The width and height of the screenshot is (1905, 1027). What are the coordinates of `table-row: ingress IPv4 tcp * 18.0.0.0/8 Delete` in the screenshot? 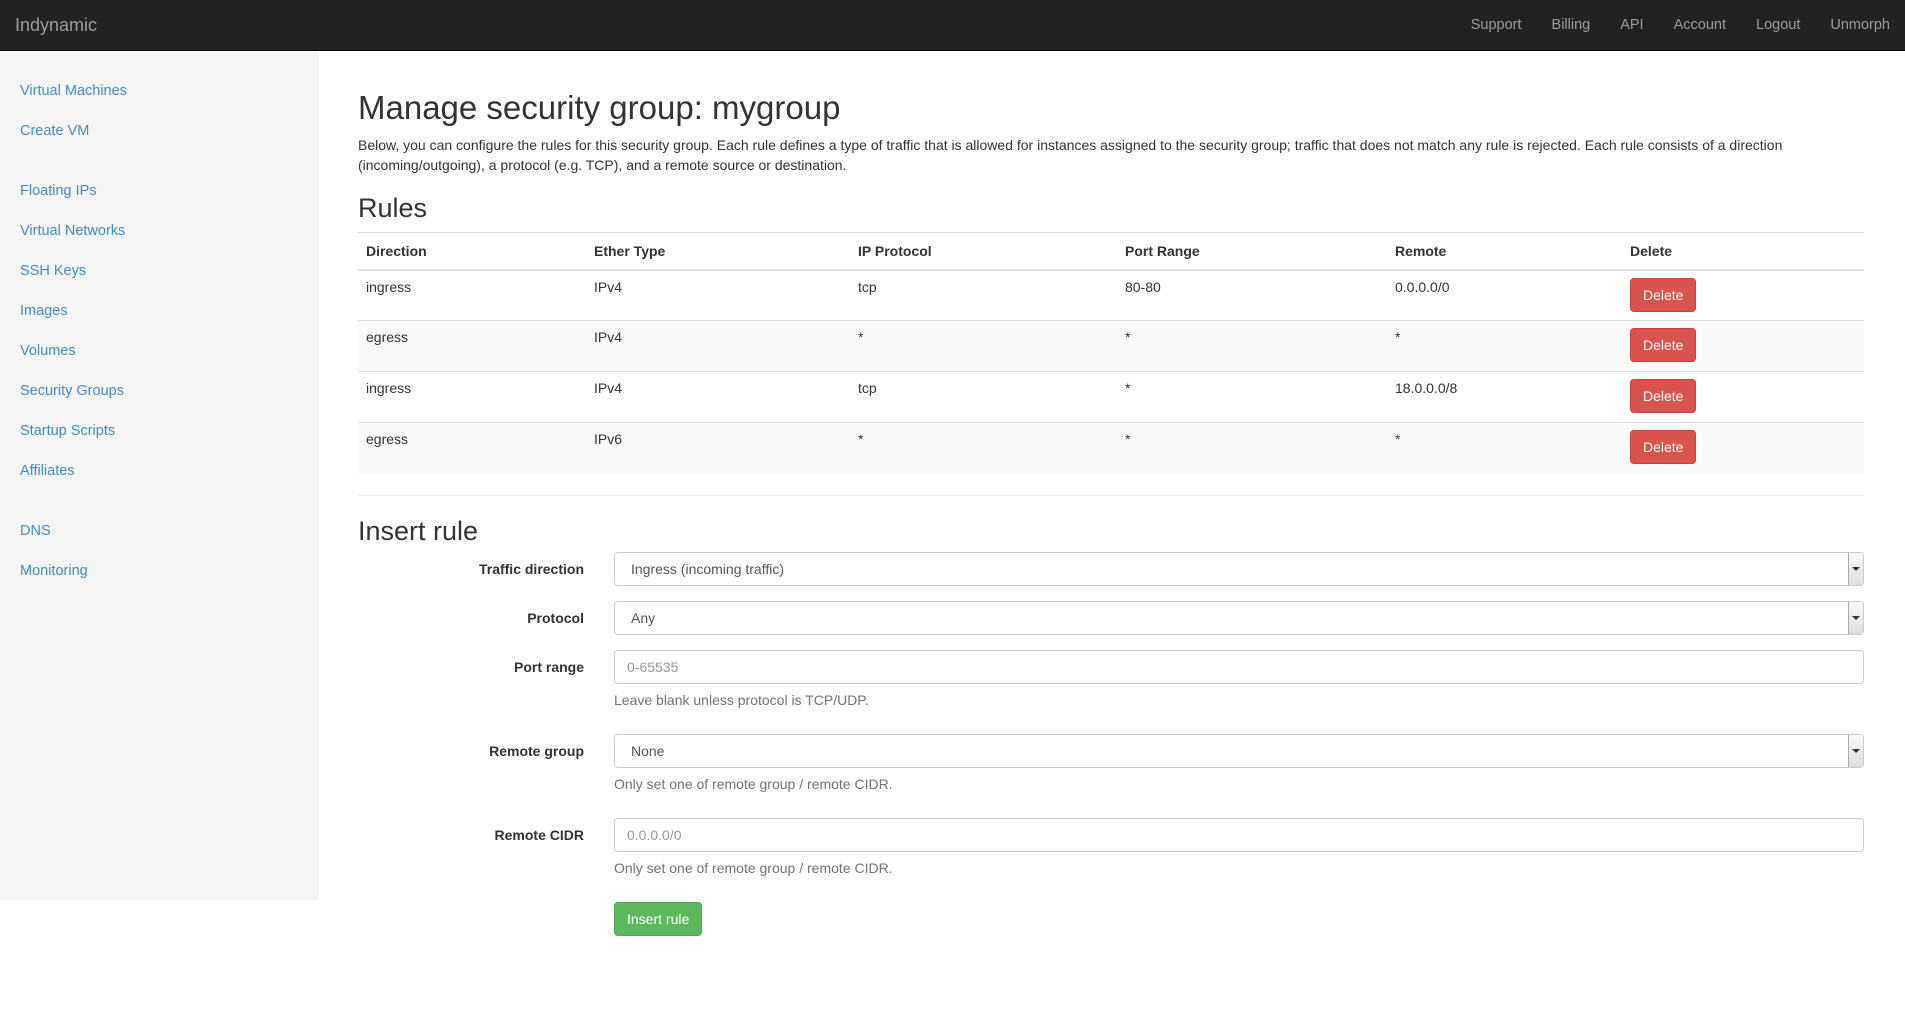 It's located at (1111, 397).